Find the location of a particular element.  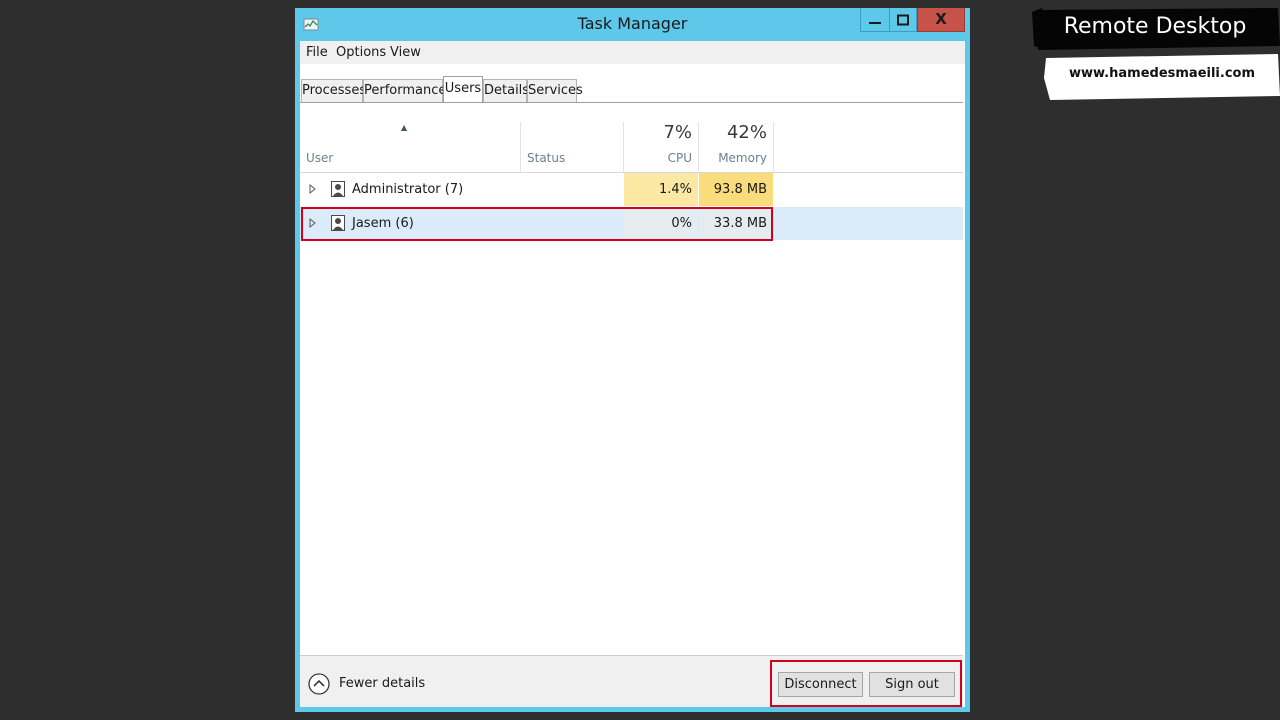

header-status-label: Status is located at coordinates (546, 158).